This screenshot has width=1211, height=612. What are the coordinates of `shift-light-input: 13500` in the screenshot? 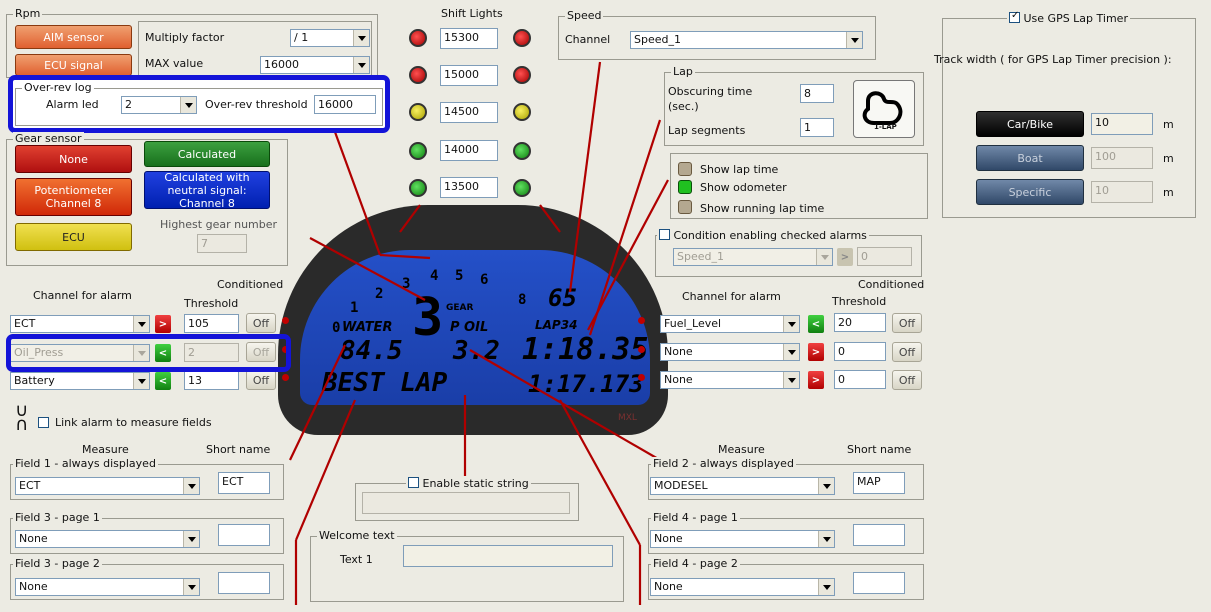 It's located at (469, 187).